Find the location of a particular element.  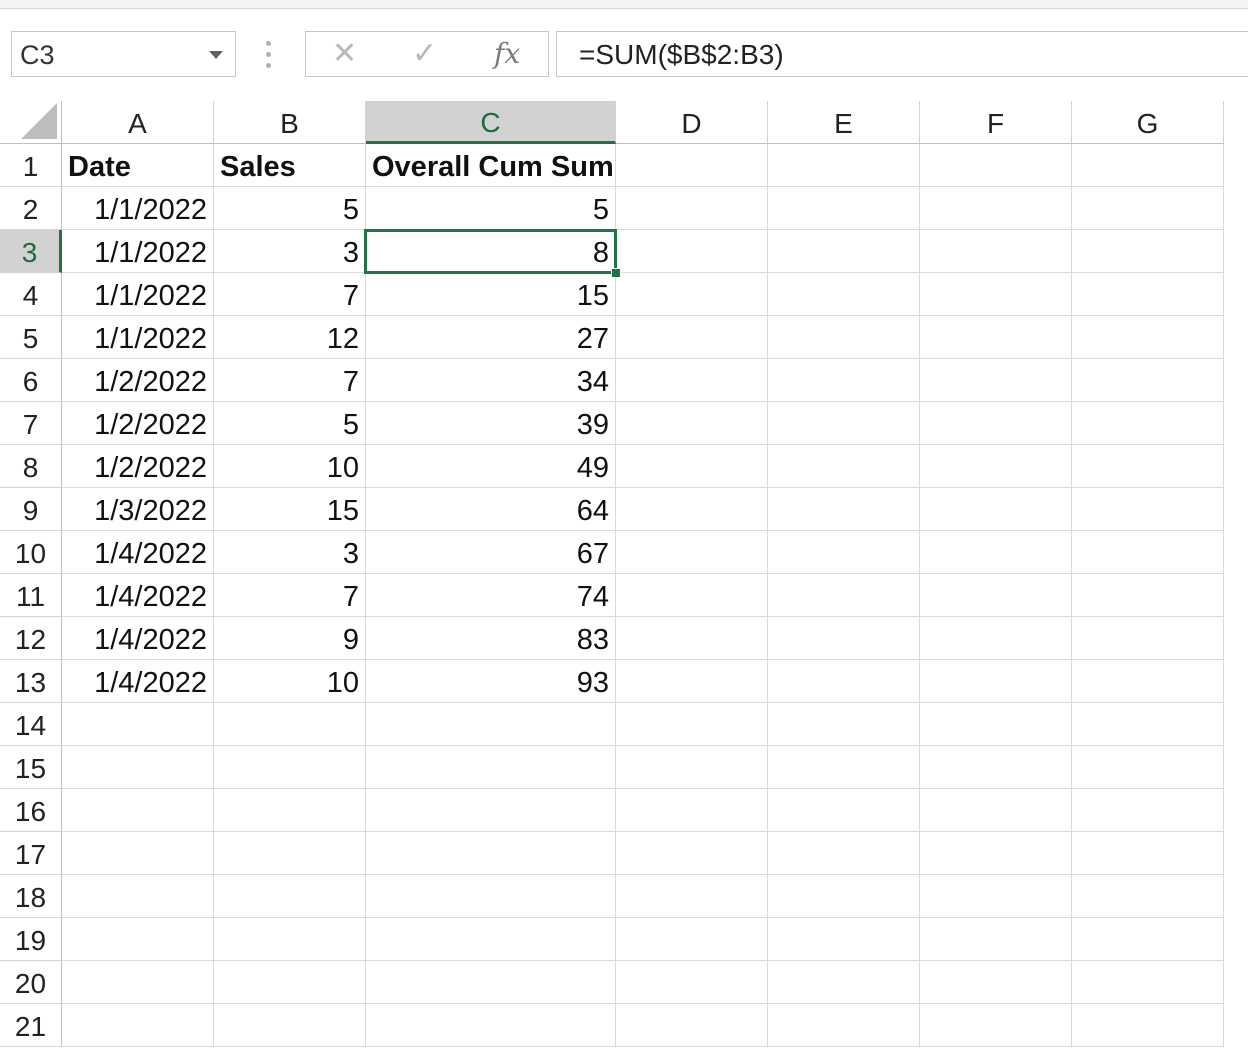

cell-b10: 3 is located at coordinates (290, 552).